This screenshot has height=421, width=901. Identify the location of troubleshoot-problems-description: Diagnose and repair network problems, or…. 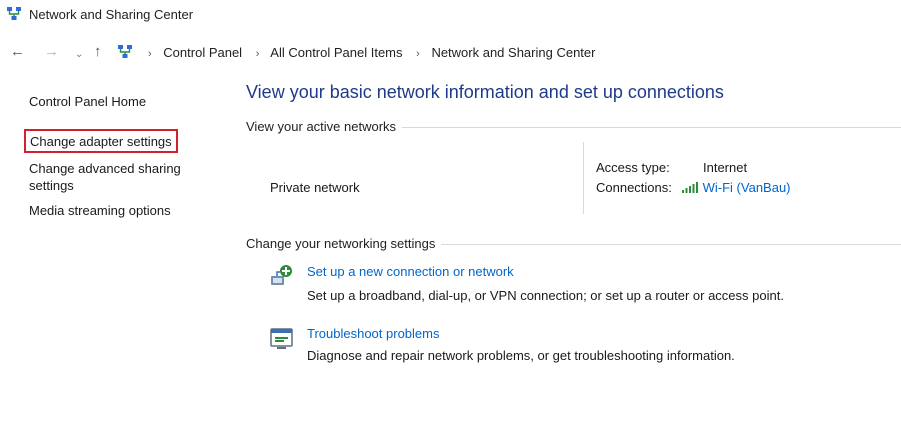
(521, 355).